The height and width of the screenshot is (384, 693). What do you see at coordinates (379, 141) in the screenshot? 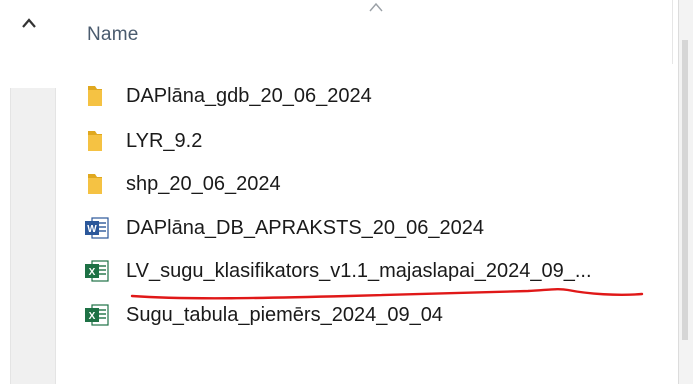
I see `list-item-folder: LYR_9.2` at bounding box center [379, 141].